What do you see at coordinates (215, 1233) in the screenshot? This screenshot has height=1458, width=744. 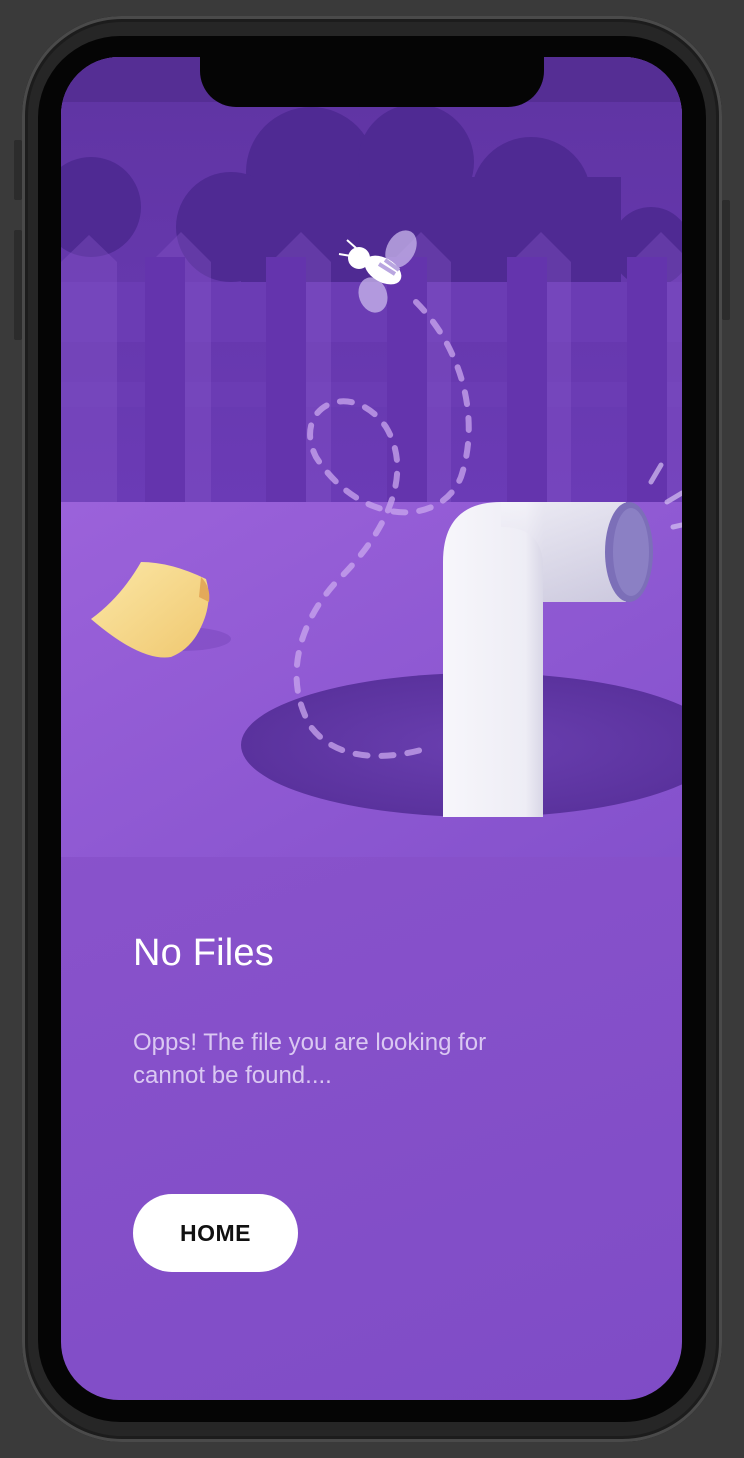 I see `home-button: HOME` at bounding box center [215, 1233].